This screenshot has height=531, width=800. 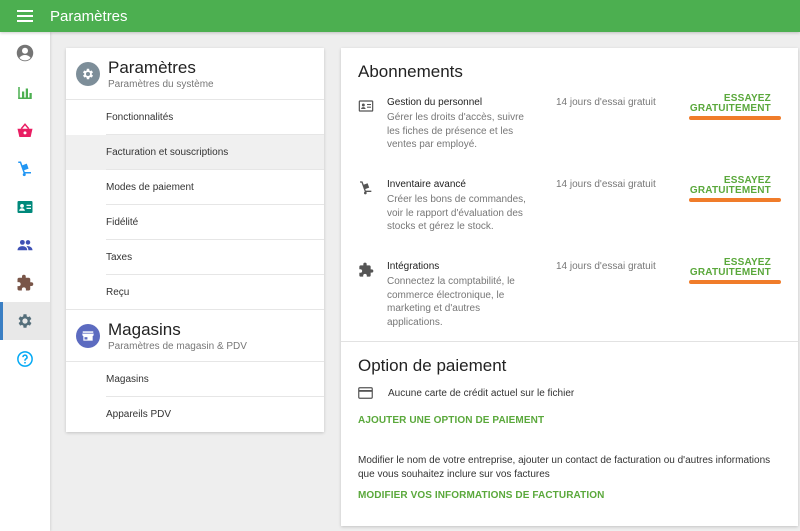 What do you see at coordinates (89, 16) in the screenshot?
I see `page-title: Paramètres` at bounding box center [89, 16].